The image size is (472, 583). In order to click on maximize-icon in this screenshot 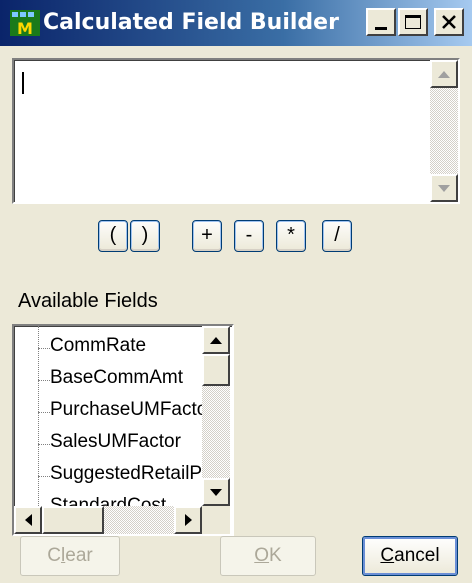, I will do `click(413, 22)`.